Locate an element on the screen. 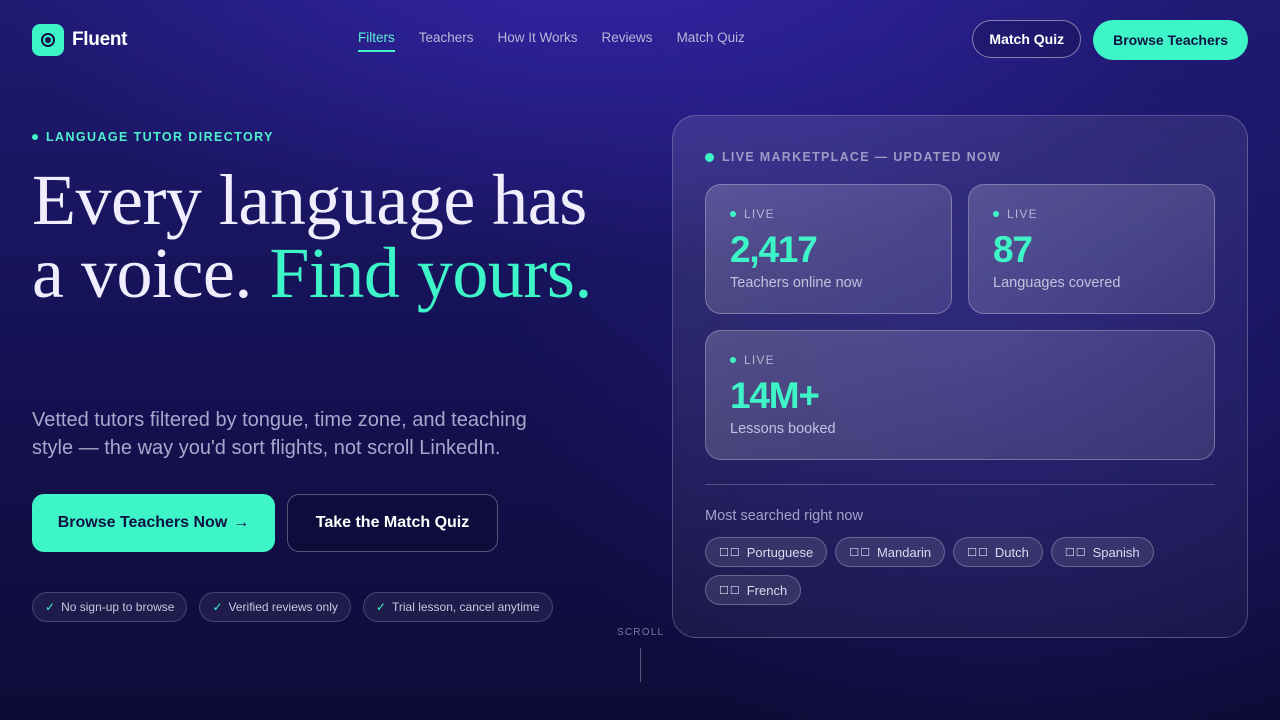  stat-label: Languages covered is located at coordinates (1057, 283).